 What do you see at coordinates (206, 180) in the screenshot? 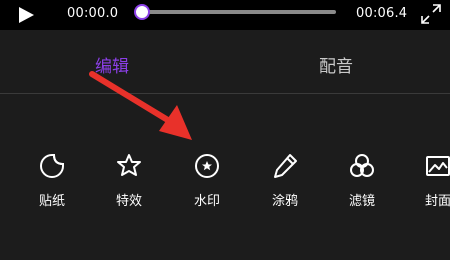
I see `tool-watermark: 水印` at bounding box center [206, 180].